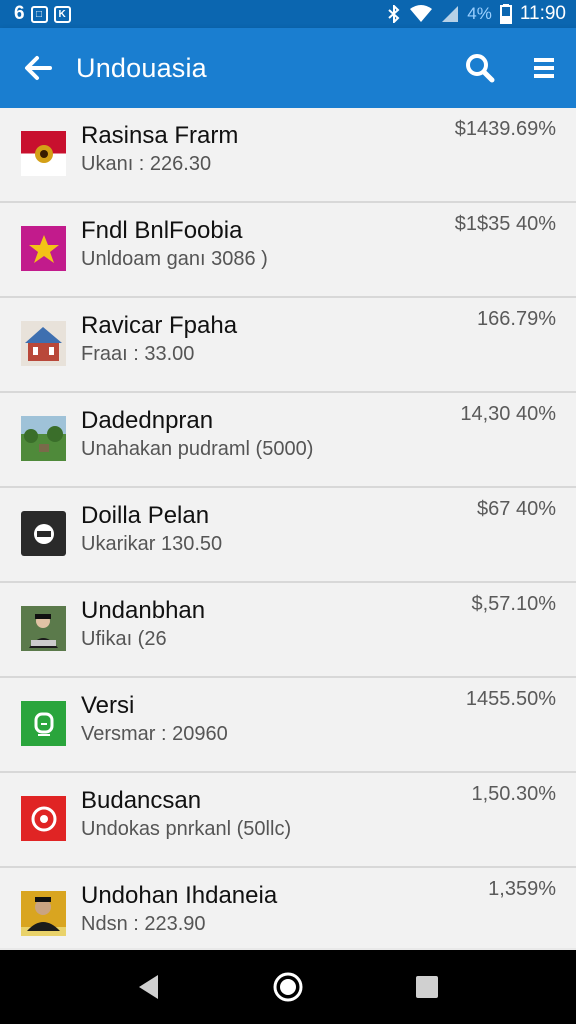 The width and height of the screenshot is (576, 1024). What do you see at coordinates (288, 345) in the screenshot?
I see `list-item: Ravicar Fpaha Fraaı : 33.00 166.79%` at bounding box center [288, 345].